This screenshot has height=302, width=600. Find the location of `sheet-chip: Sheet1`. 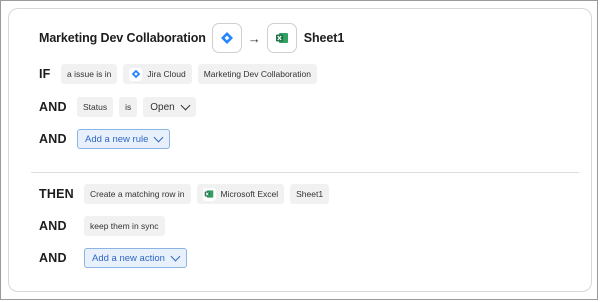

sheet-chip: Sheet1 is located at coordinates (310, 194).